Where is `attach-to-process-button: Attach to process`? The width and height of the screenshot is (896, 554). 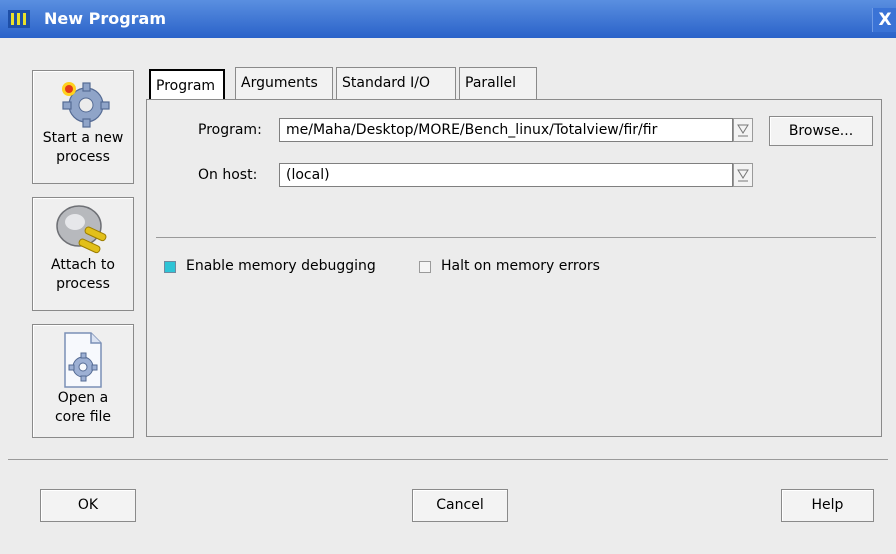 attach-to-process-button: Attach to process is located at coordinates (83, 254).